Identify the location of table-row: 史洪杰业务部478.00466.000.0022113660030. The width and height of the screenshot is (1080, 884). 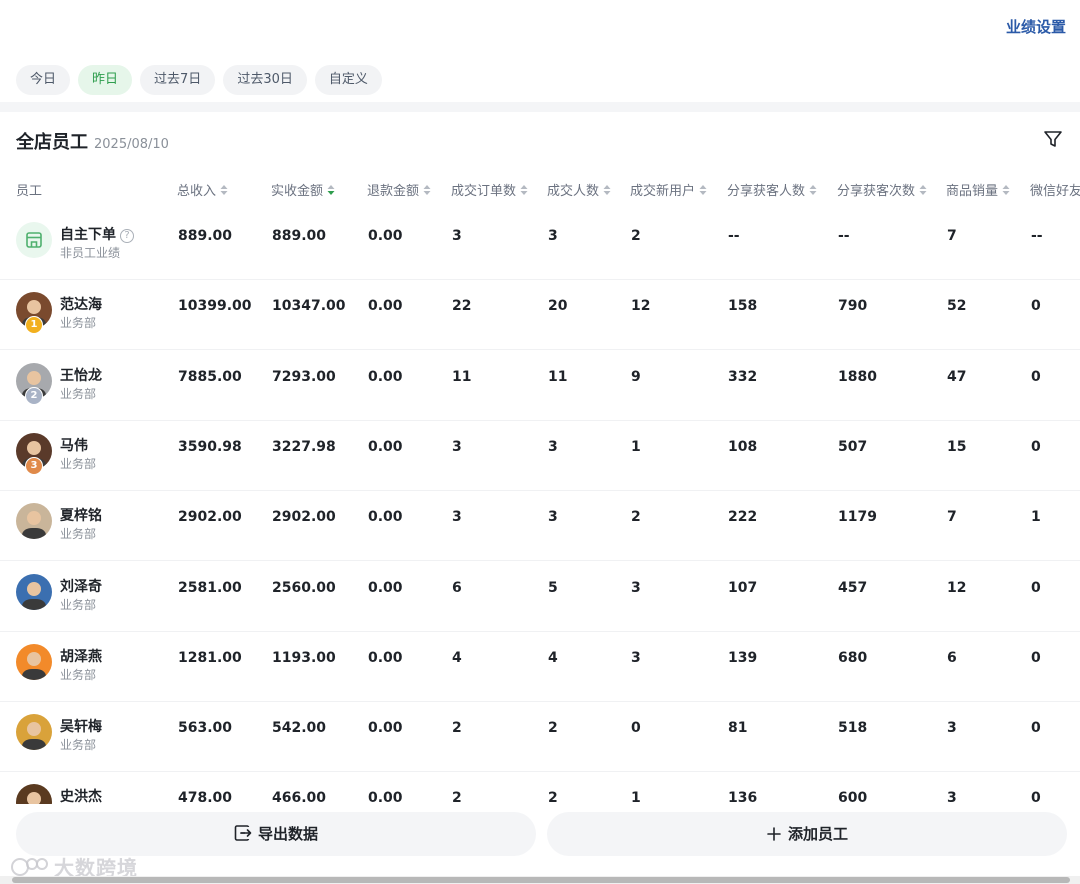
(540, 788).